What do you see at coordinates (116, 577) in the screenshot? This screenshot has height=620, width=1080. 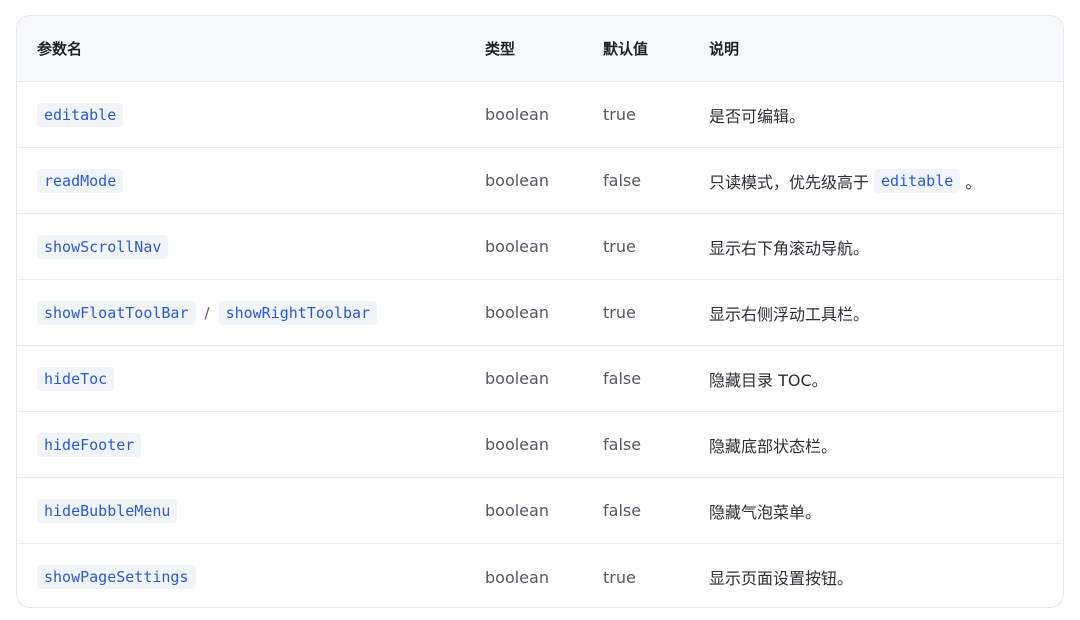 I see `param-name: showPageSettings` at bounding box center [116, 577].